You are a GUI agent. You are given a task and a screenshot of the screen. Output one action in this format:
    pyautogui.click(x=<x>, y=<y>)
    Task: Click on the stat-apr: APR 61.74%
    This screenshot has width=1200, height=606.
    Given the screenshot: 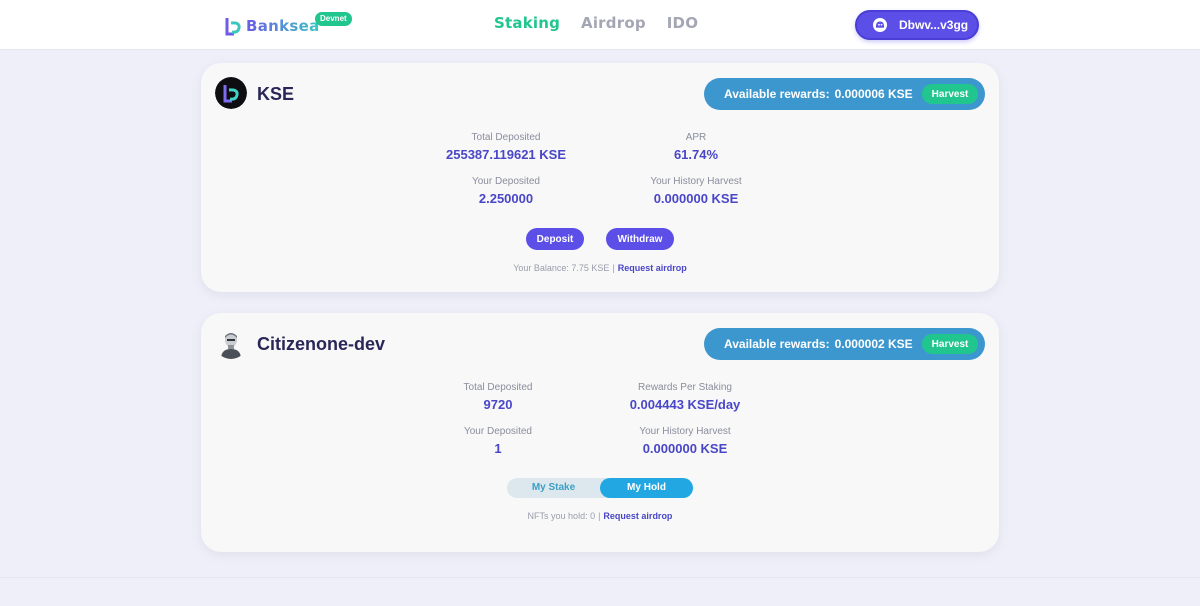 What is the action you would take?
    pyautogui.click(x=696, y=147)
    